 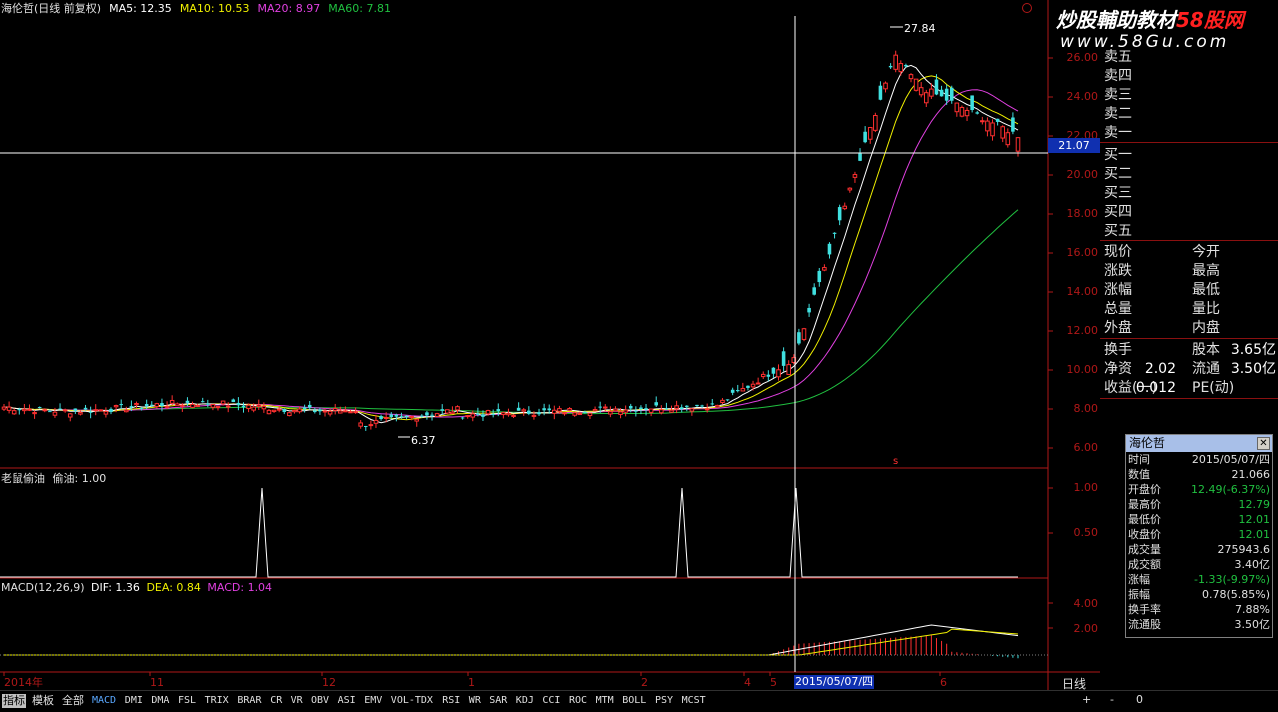 I want to click on quote-label: 外盘, so click(x=1118, y=328).